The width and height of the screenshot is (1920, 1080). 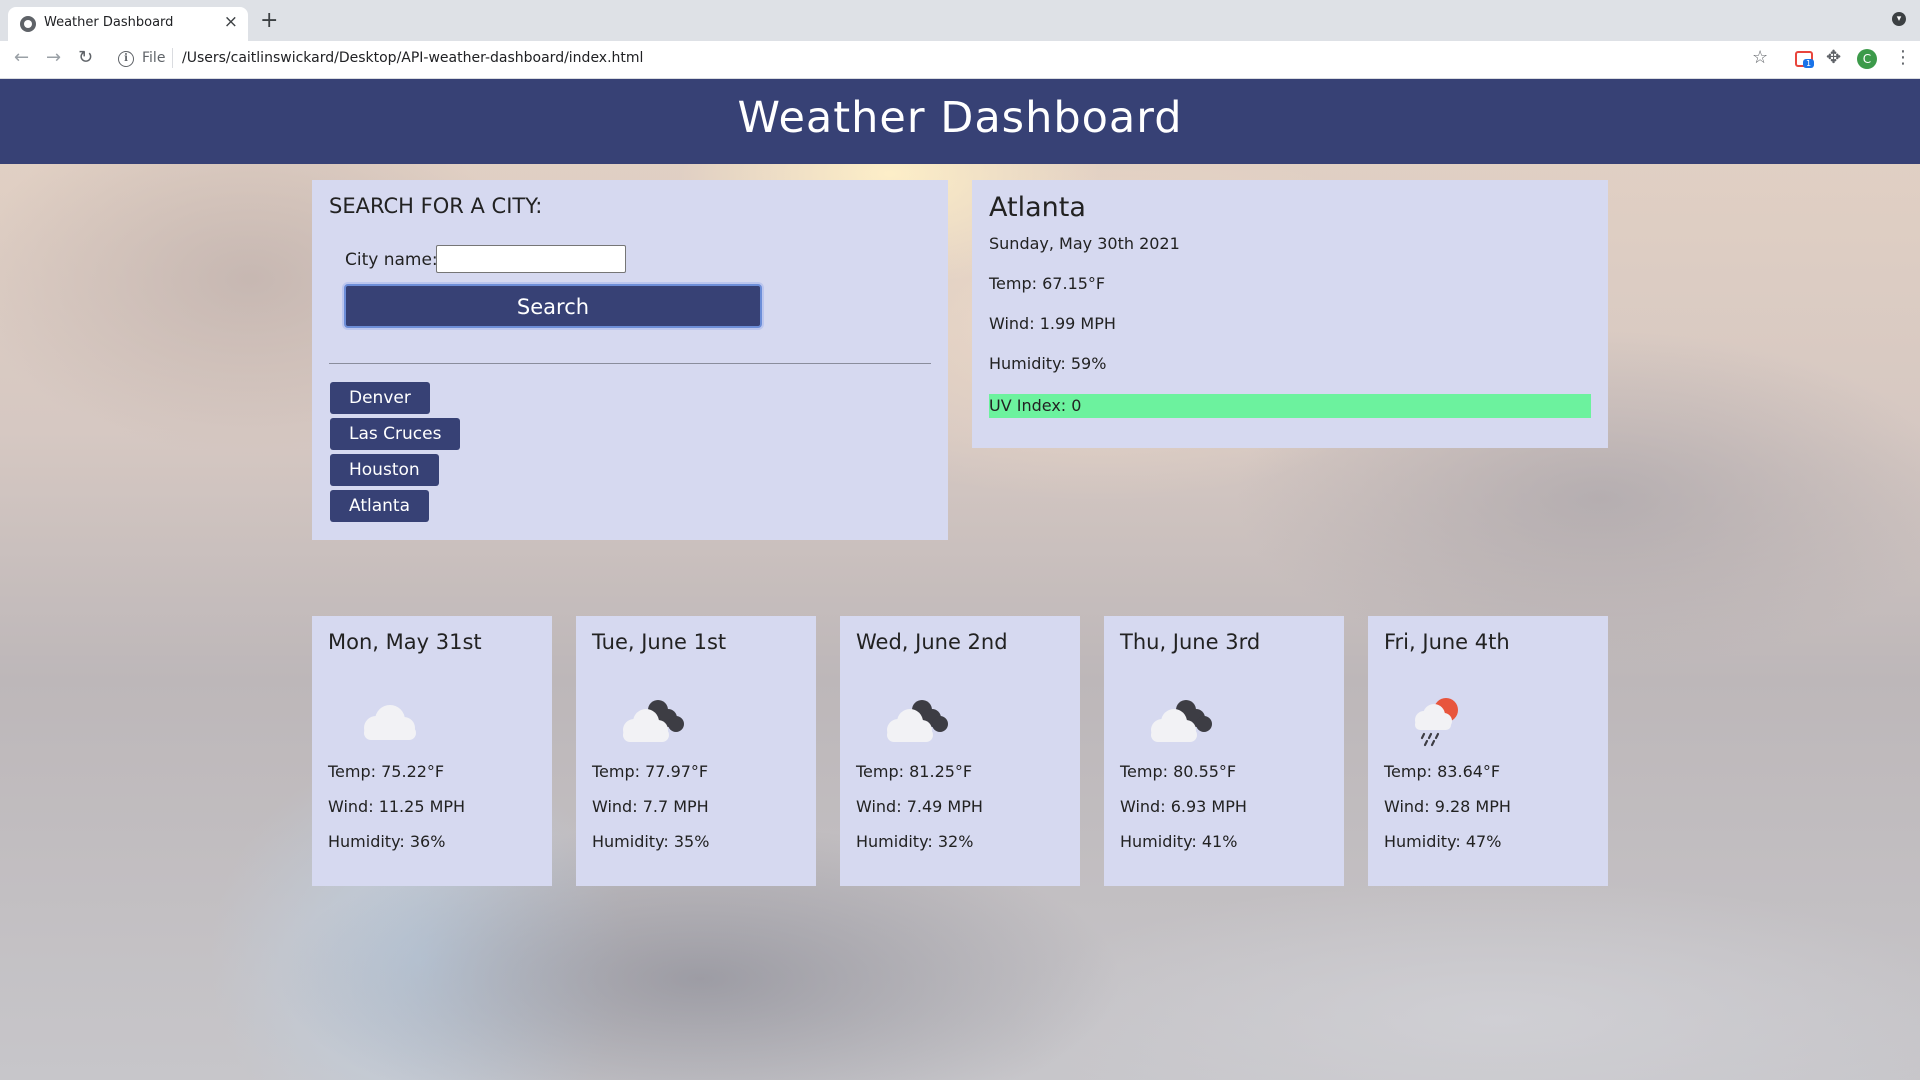 I want to click on forecast-date: Tue, June 1st, so click(x=659, y=642).